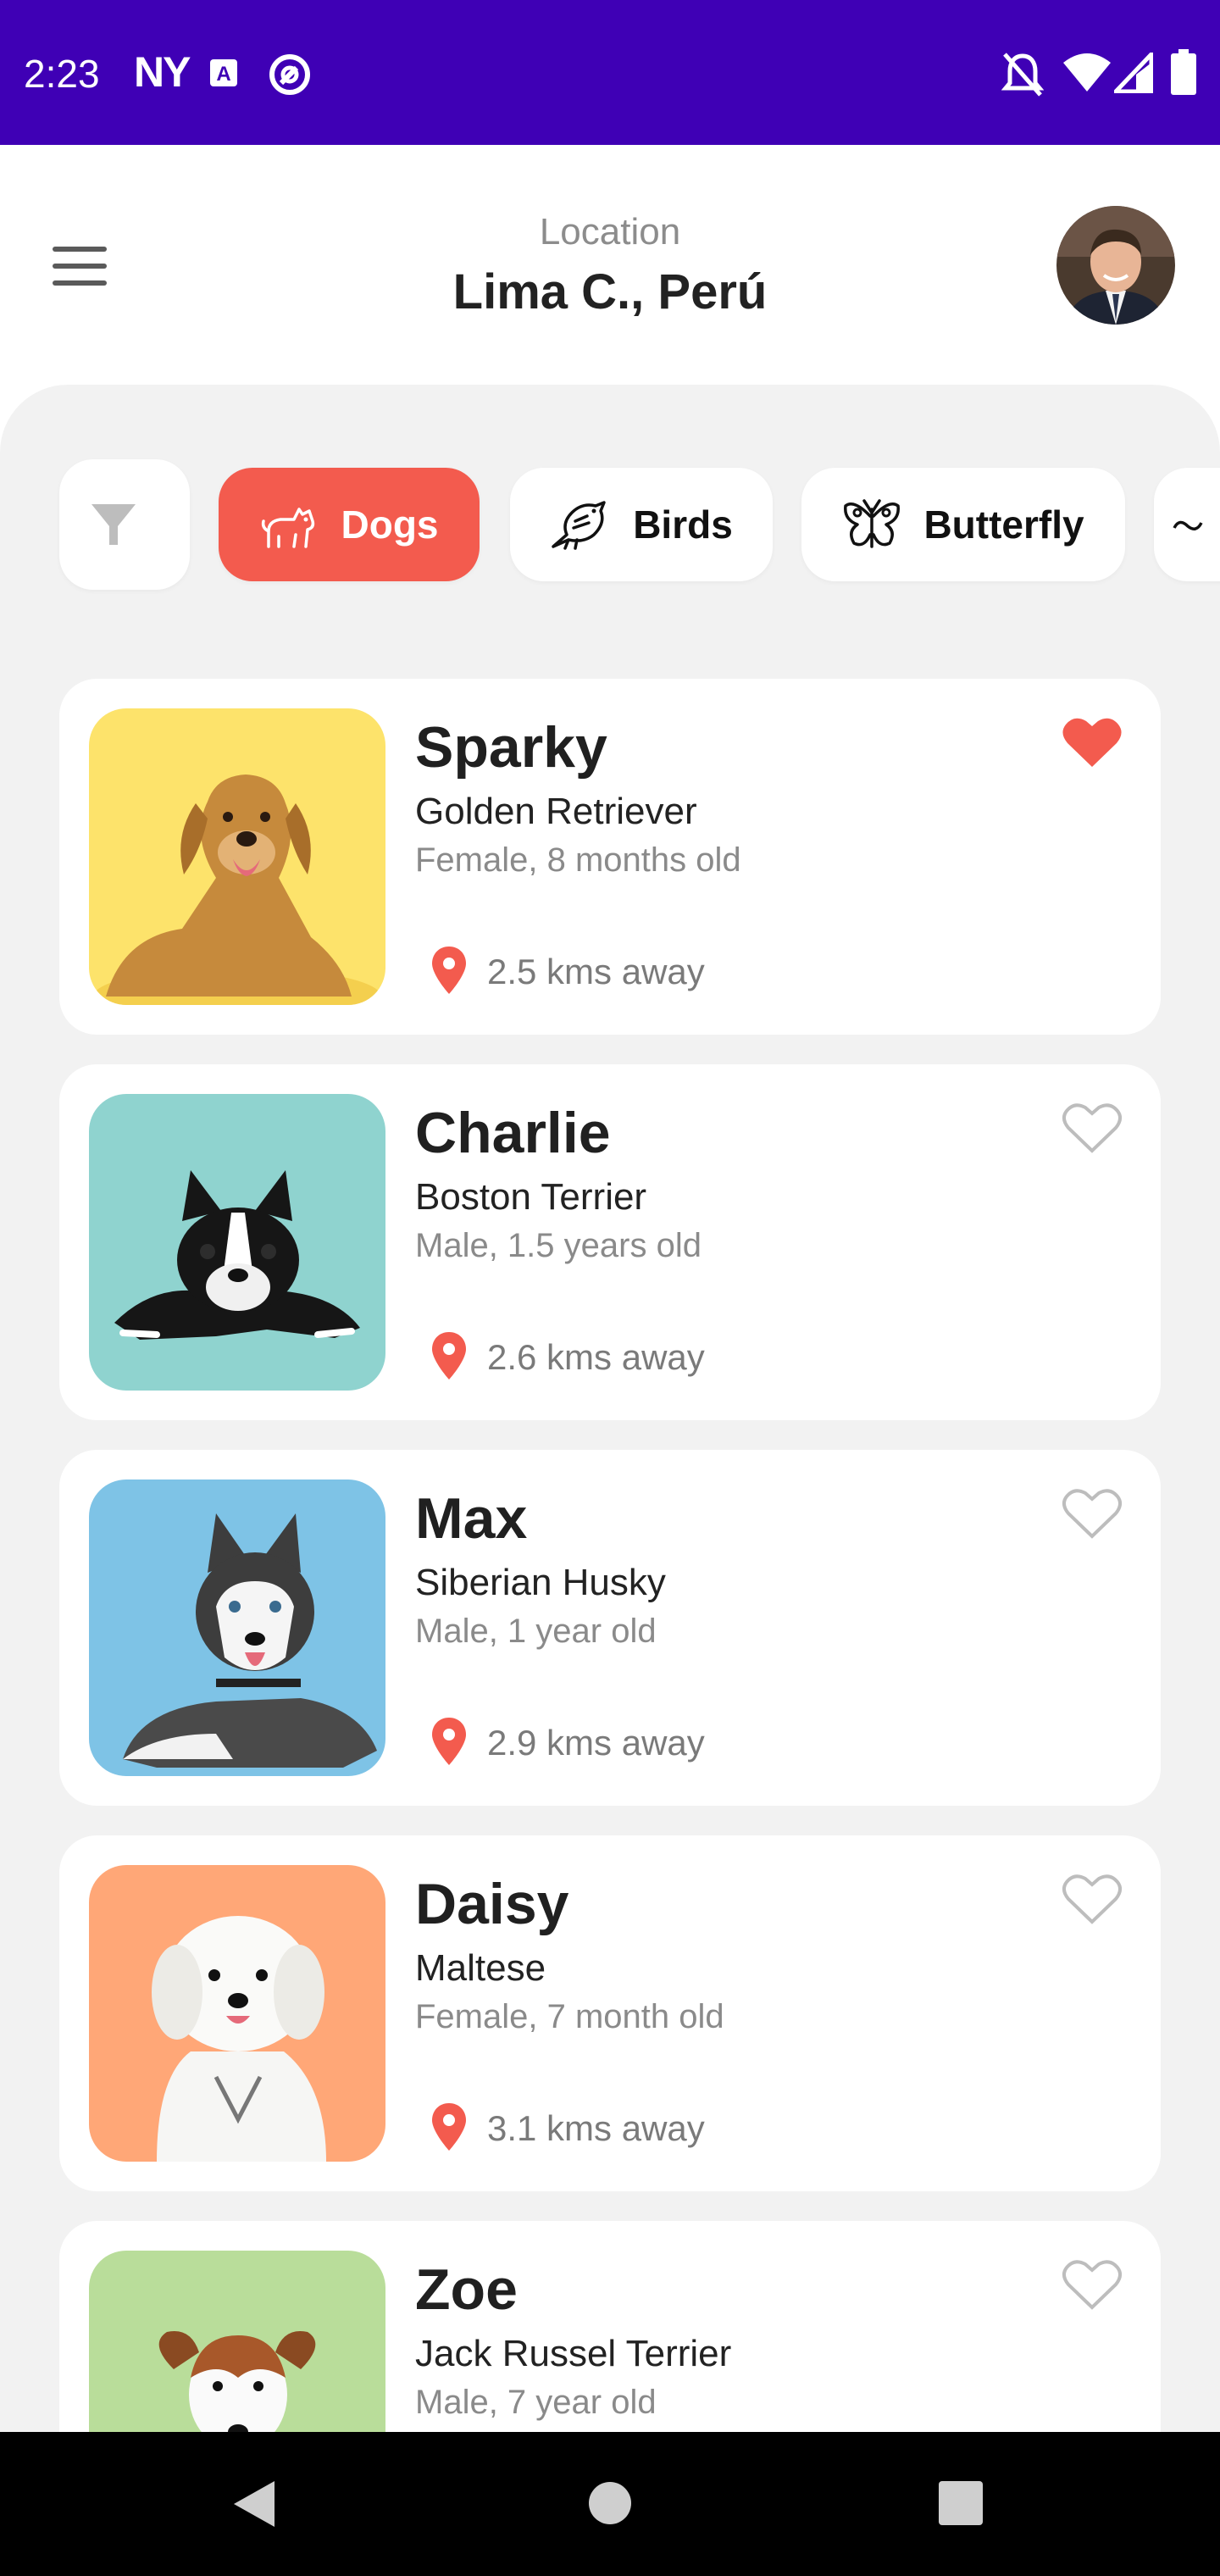  I want to click on category-filter-bar: Dogs Birds Butterfly, so click(610, 528).